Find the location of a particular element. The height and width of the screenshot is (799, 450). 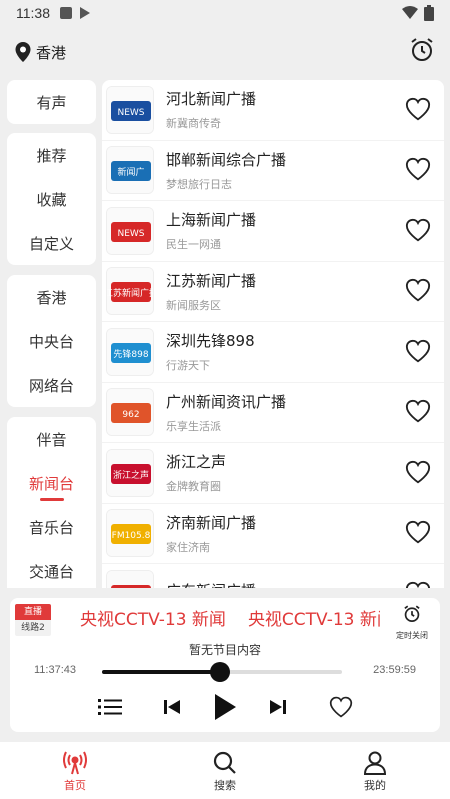

station-row: 广东广东新闻广播 is located at coordinates (273, 576).